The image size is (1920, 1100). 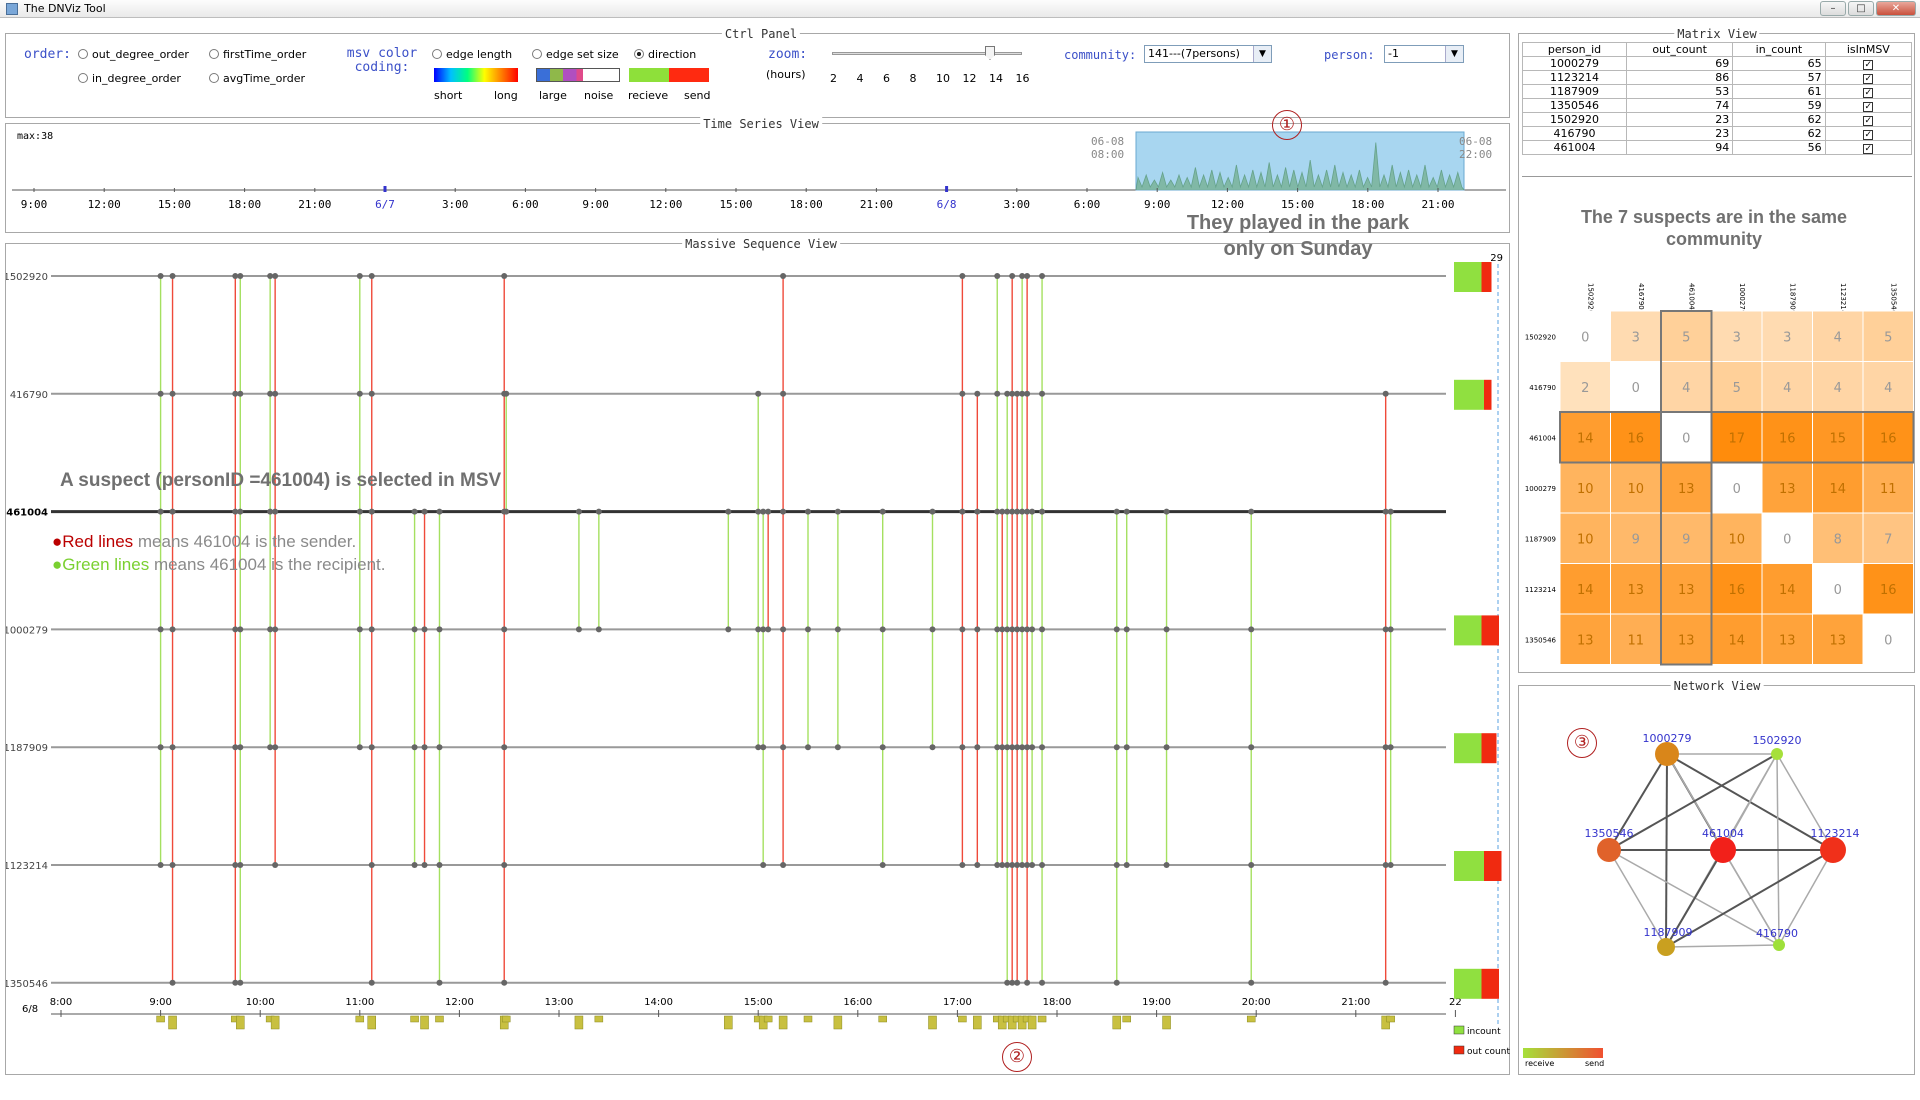 What do you see at coordinates (1868, 49) in the screenshot?
I see `column-header: isInMSV` at bounding box center [1868, 49].